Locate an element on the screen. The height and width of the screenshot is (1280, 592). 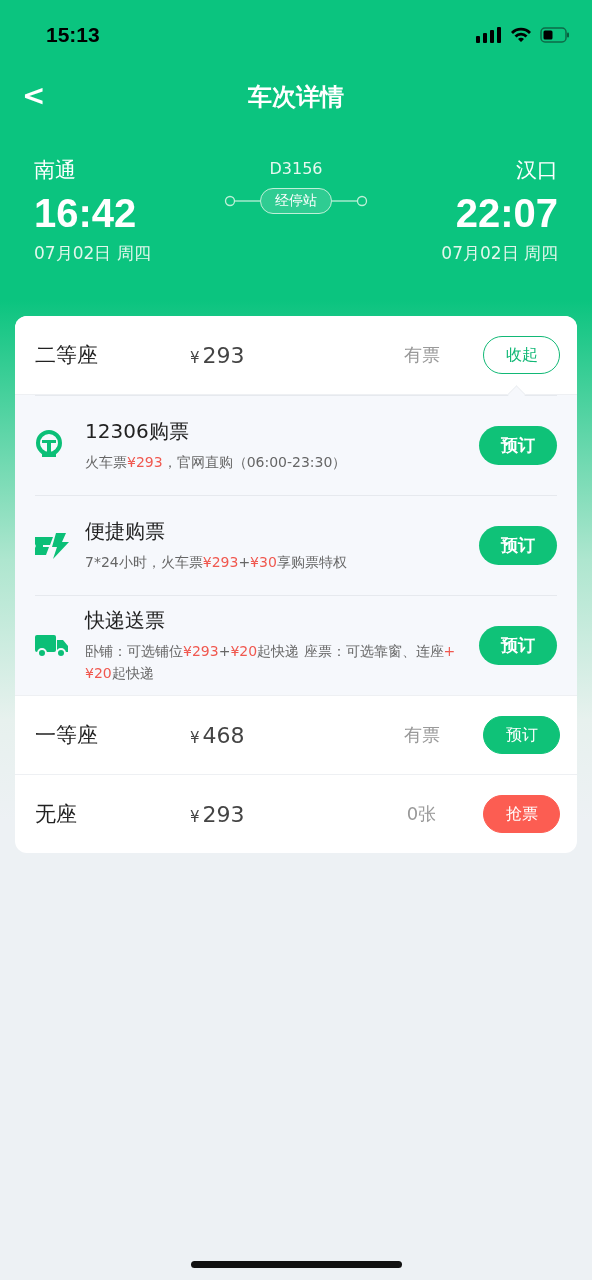
train-number: D3156 is located at coordinates (296, 169).